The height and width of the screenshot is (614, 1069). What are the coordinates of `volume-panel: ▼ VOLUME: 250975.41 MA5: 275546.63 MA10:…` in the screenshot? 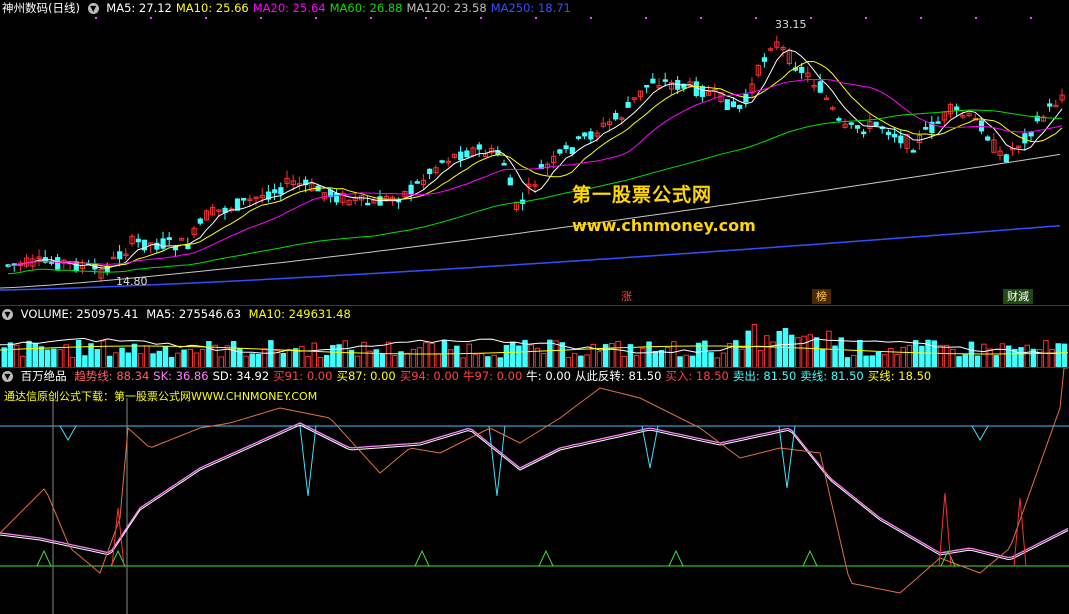 It's located at (534, 337).